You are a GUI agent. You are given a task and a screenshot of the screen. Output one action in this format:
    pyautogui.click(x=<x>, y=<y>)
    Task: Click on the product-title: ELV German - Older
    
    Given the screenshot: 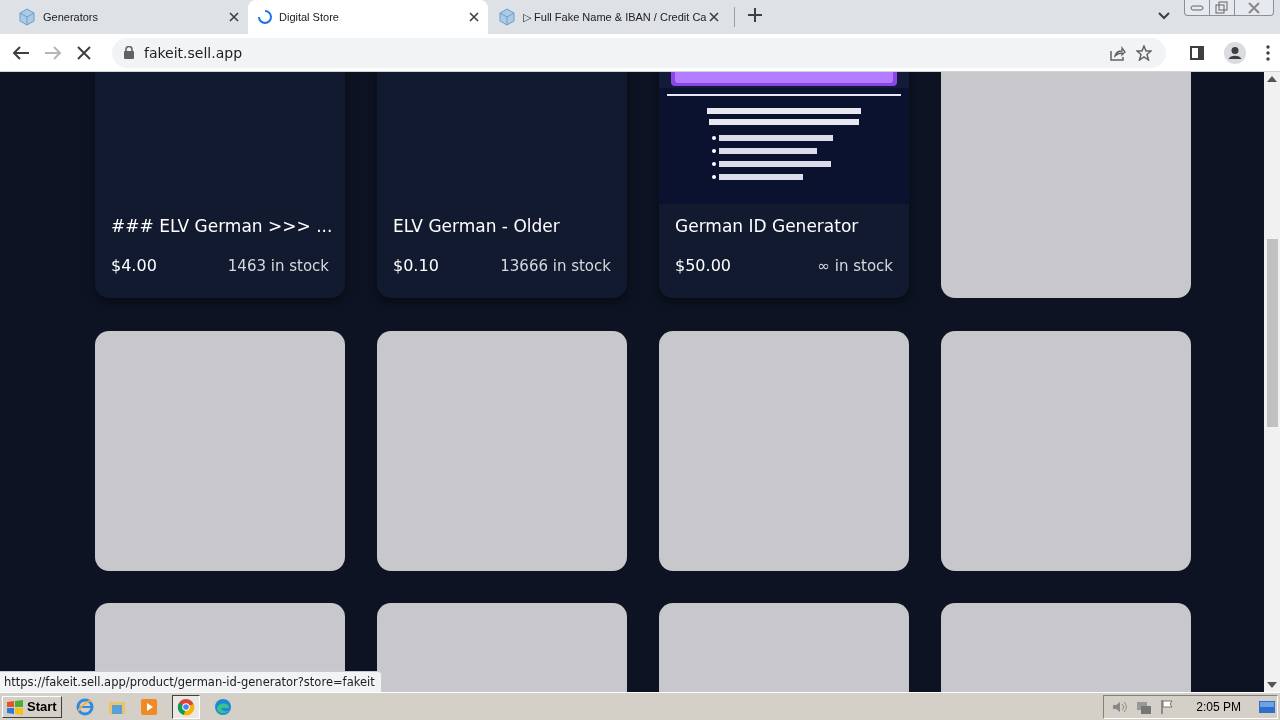 What is the action you would take?
    pyautogui.click(x=477, y=226)
    